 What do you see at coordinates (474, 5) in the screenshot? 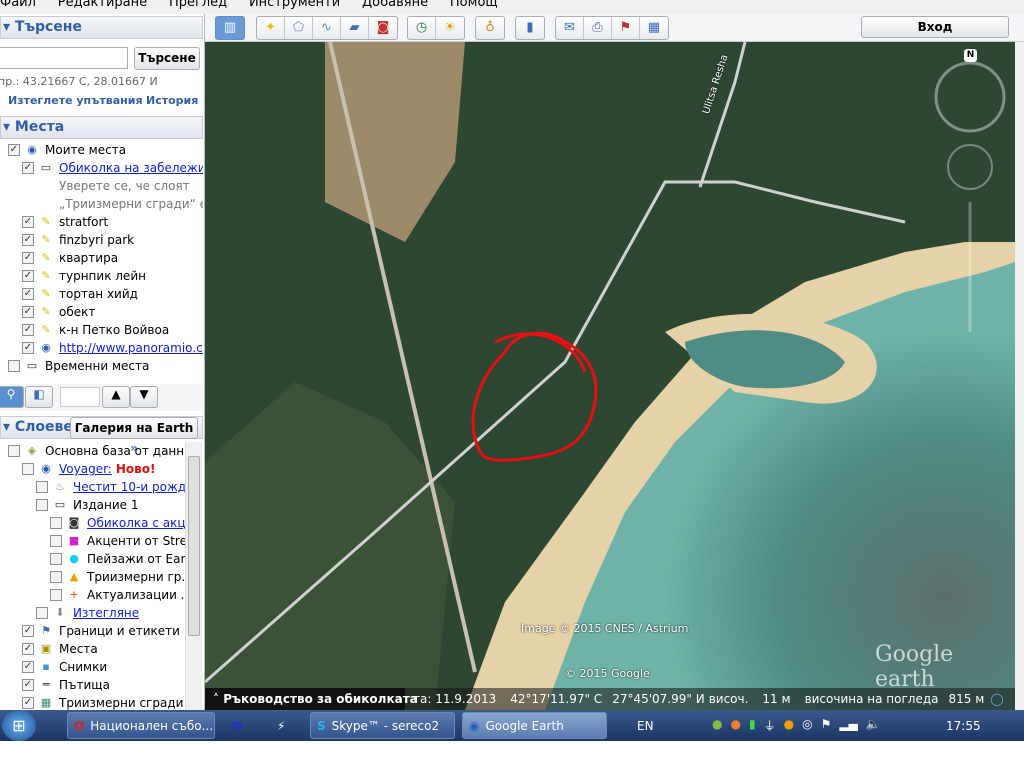
I see `menu-help: Помощ` at bounding box center [474, 5].